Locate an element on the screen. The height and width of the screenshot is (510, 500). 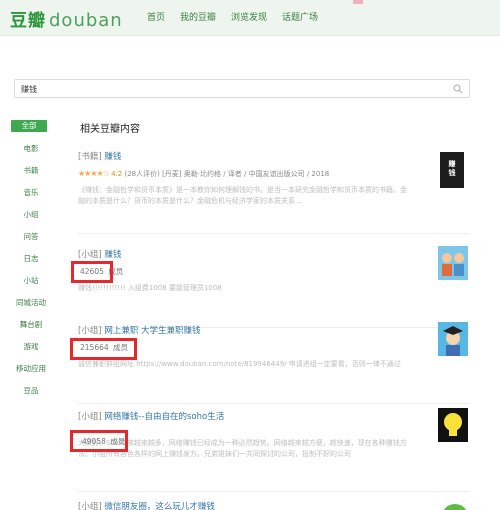
rating-value: 4.2 is located at coordinates (117, 174).